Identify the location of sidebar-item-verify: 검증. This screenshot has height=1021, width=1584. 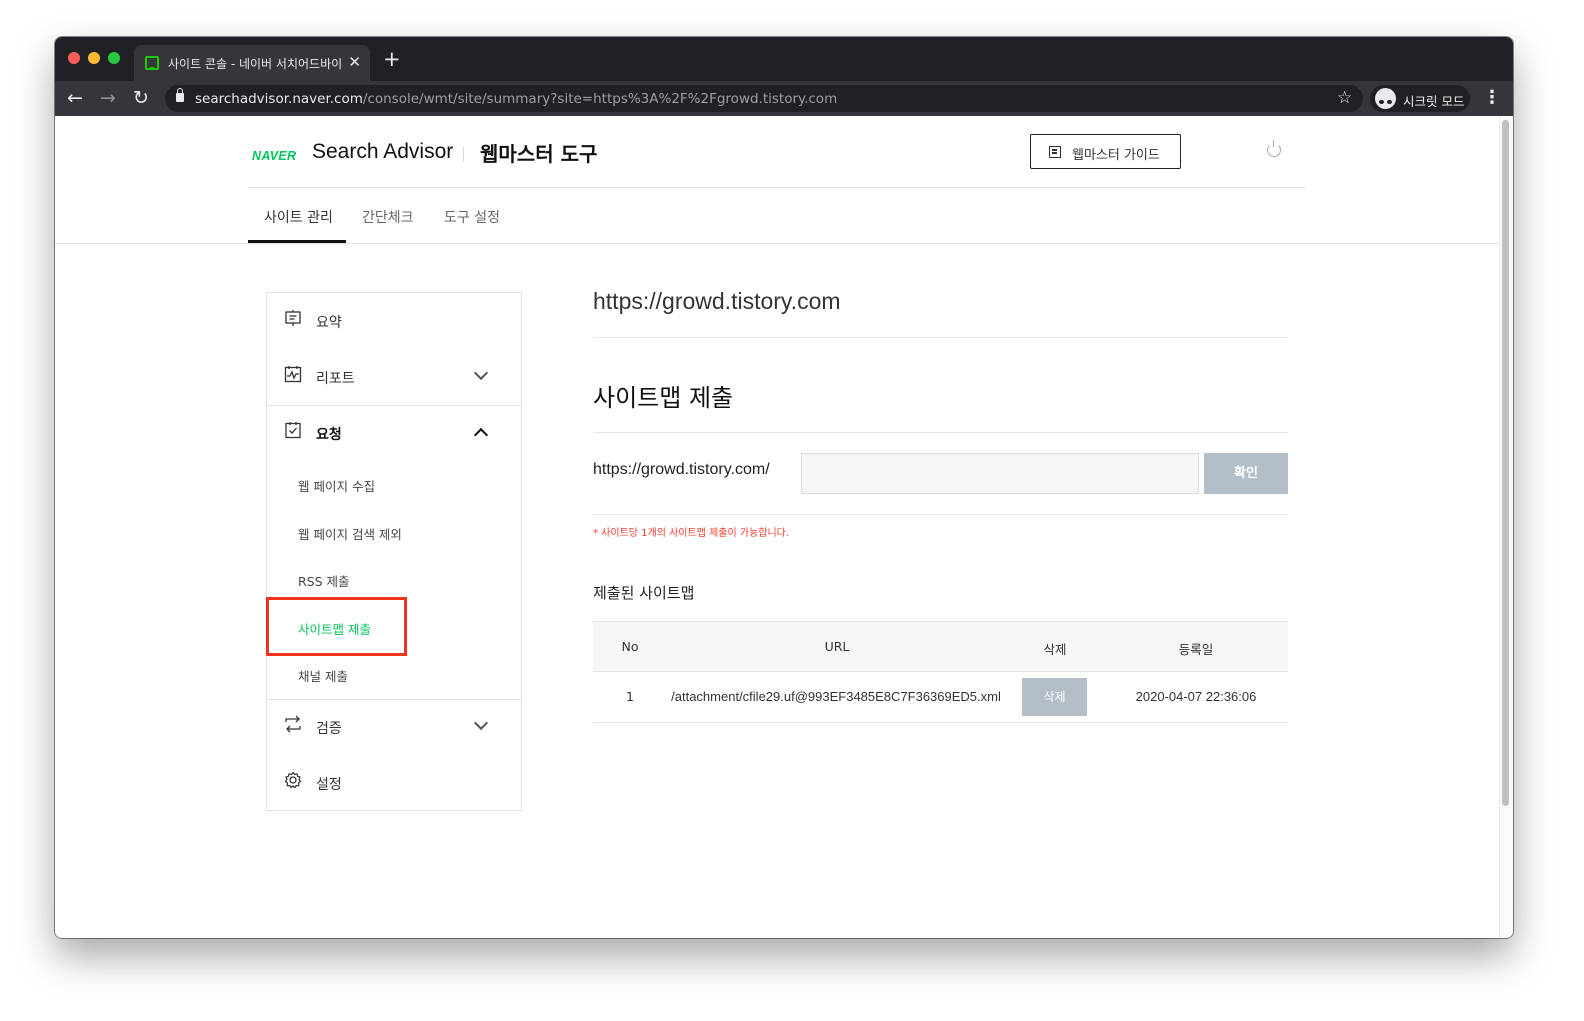
(394, 727).